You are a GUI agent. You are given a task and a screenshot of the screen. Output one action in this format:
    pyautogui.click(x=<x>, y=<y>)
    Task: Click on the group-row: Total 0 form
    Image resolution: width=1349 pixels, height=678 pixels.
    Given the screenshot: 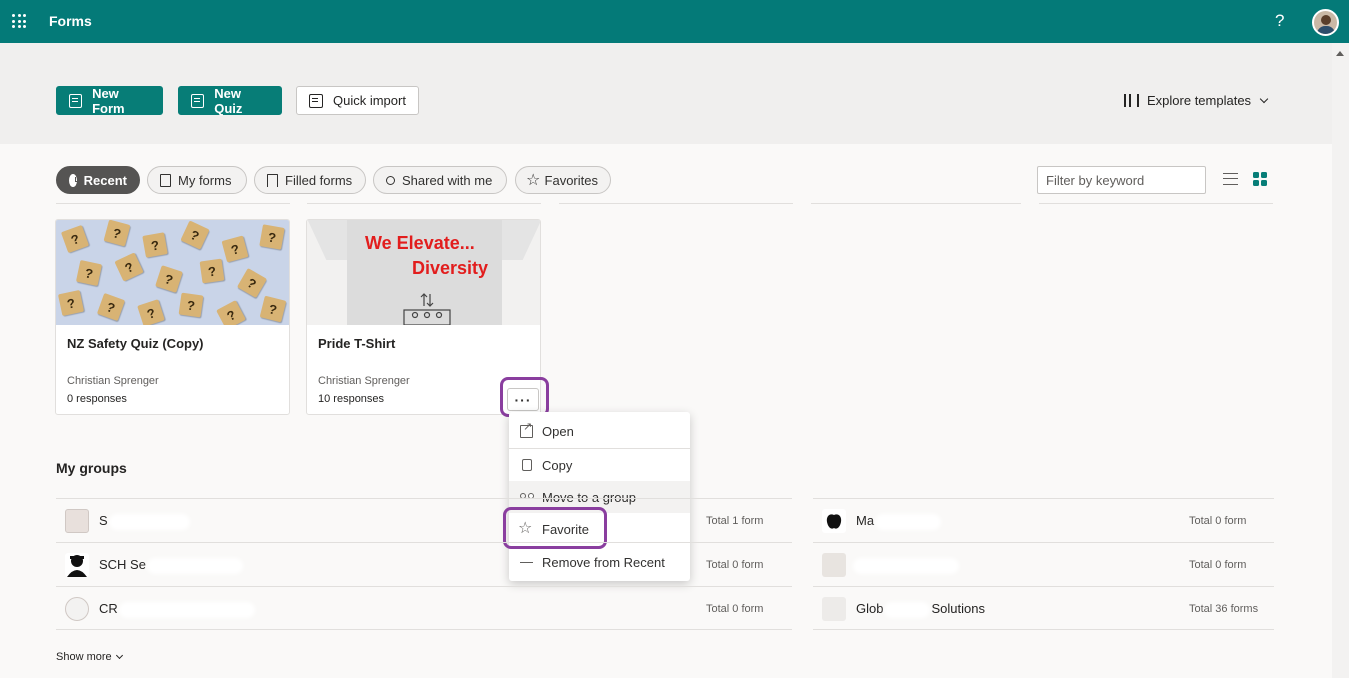 What is the action you would take?
    pyautogui.click(x=1043, y=564)
    